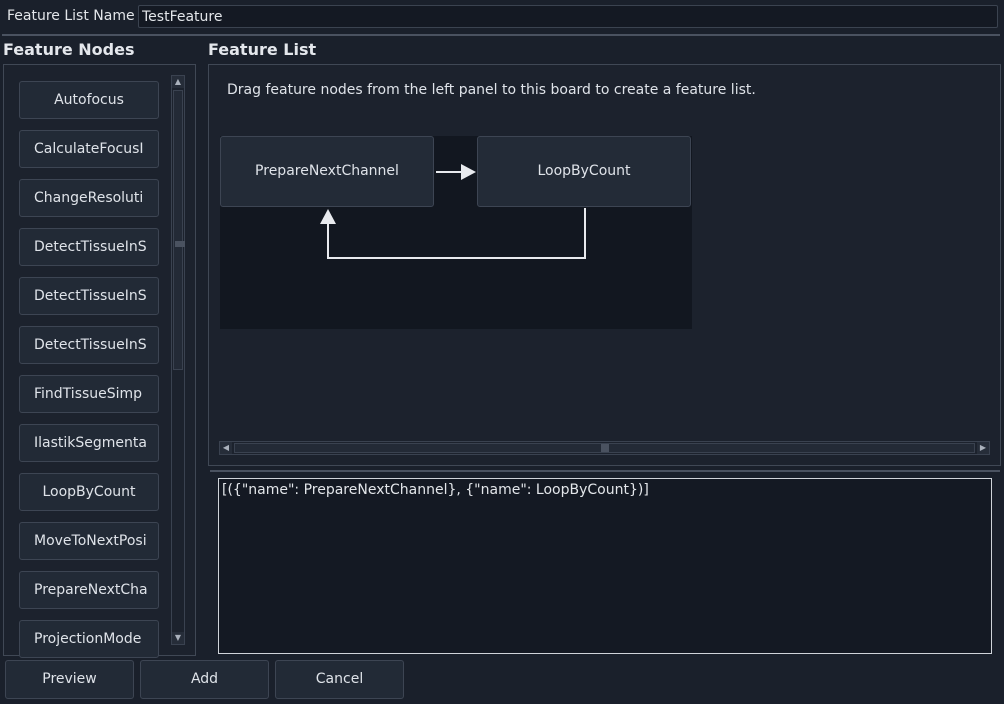  Describe the element at coordinates (89, 639) in the screenshot. I see `node-button: ProjectionMode` at that location.